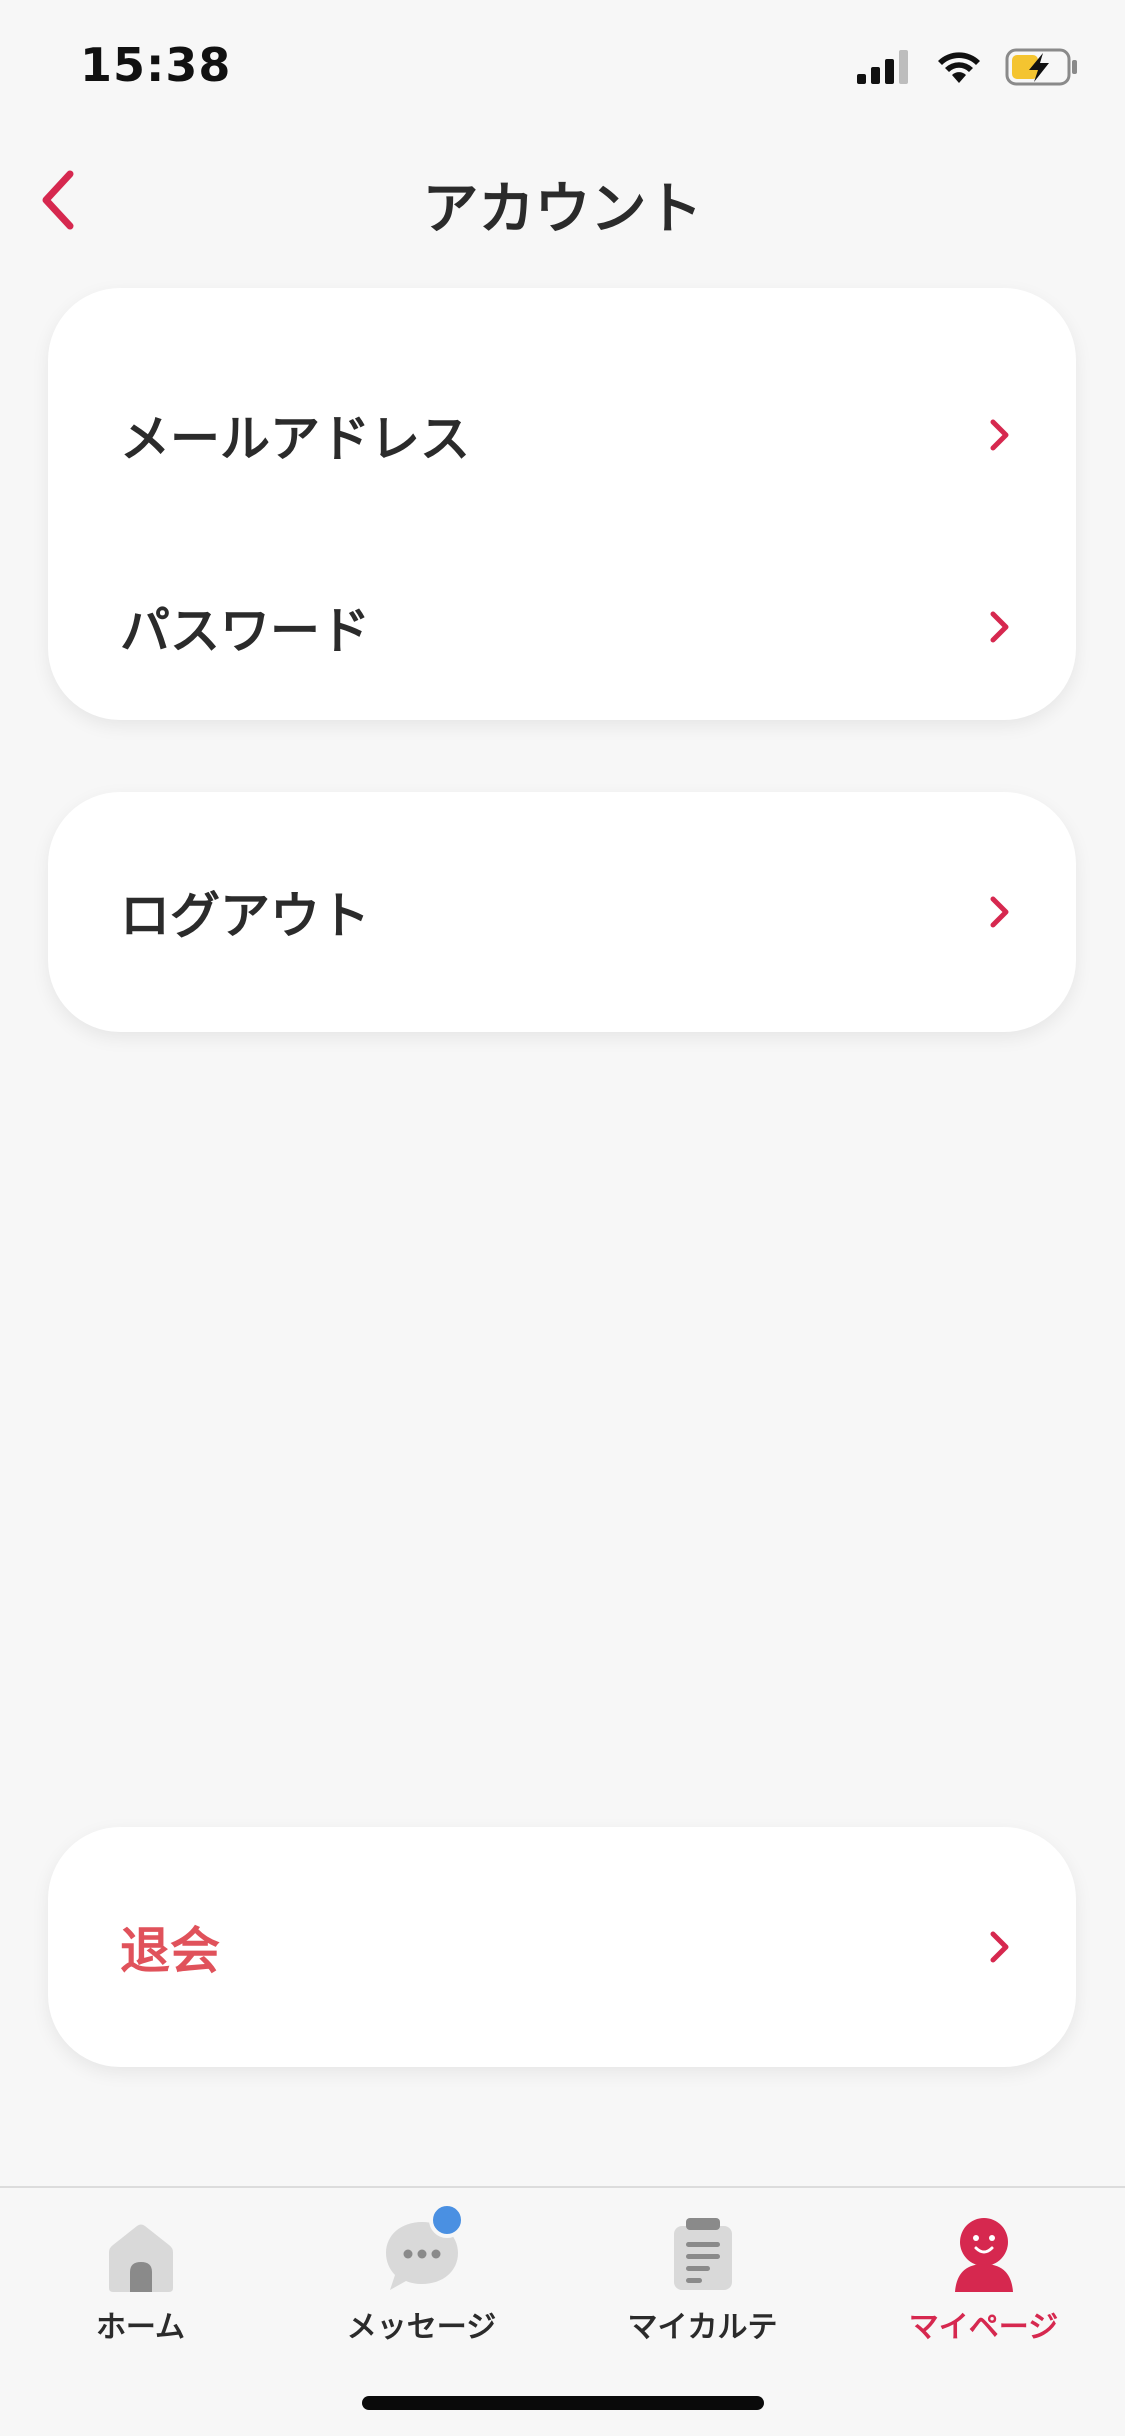  What do you see at coordinates (295, 439) in the screenshot?
I see `email-label: メールアドレス` at bounding box center [295, 439].